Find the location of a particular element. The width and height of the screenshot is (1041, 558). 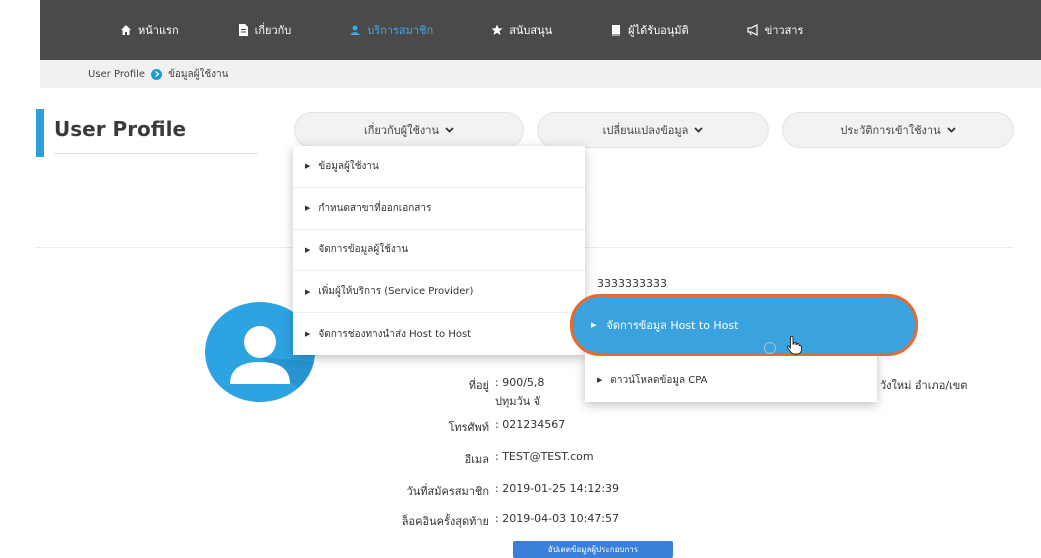

dropdown-item-host-to-host-channel: ▶ จัดการช่องทางนำส่ง Host to Host is located at coordinates (439, 334).